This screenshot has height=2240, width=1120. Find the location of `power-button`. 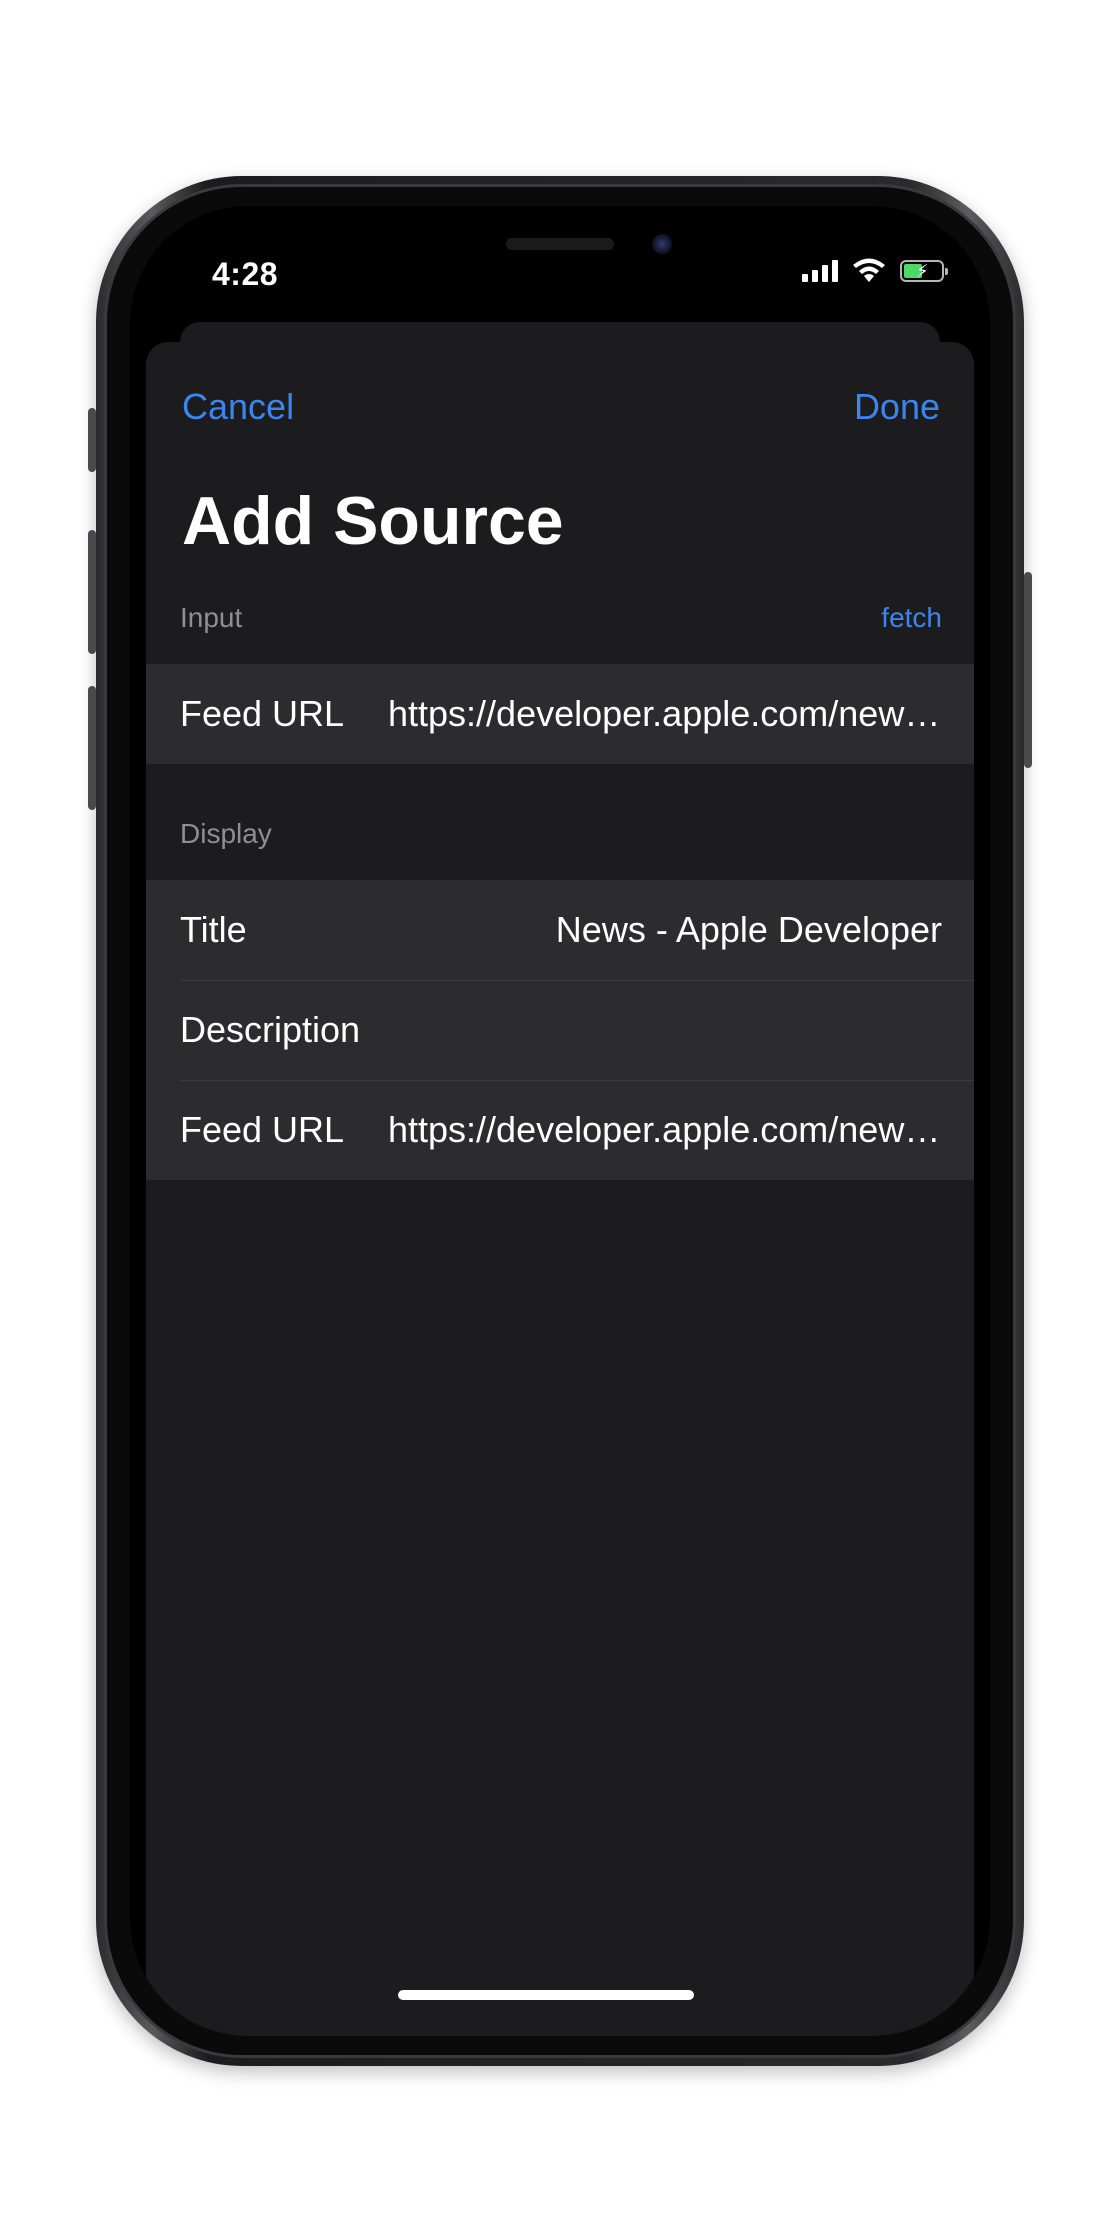

power-button is located at coordinates (1028, 670).